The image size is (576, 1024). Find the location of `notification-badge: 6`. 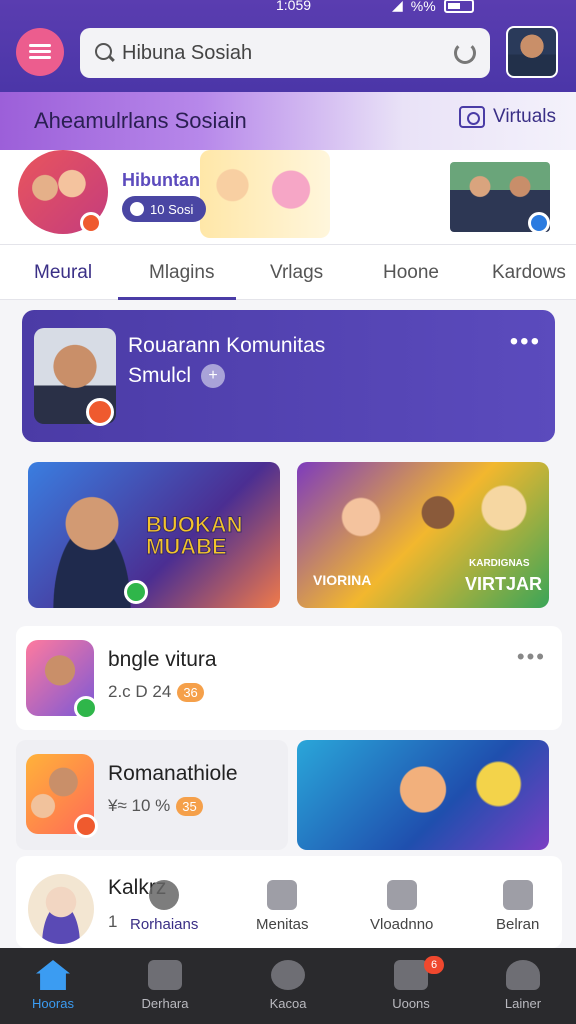

notification-badge: 6 is located at coordinates (434, 965).